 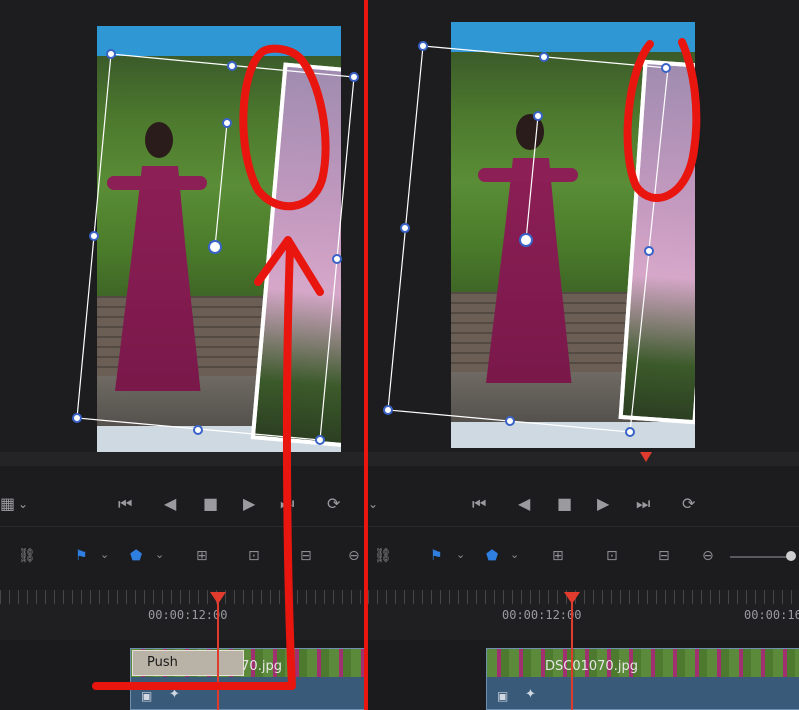 I want to click on video-clip: DSC01070.jpg ▣ ✦, so click(x=642, y=679).